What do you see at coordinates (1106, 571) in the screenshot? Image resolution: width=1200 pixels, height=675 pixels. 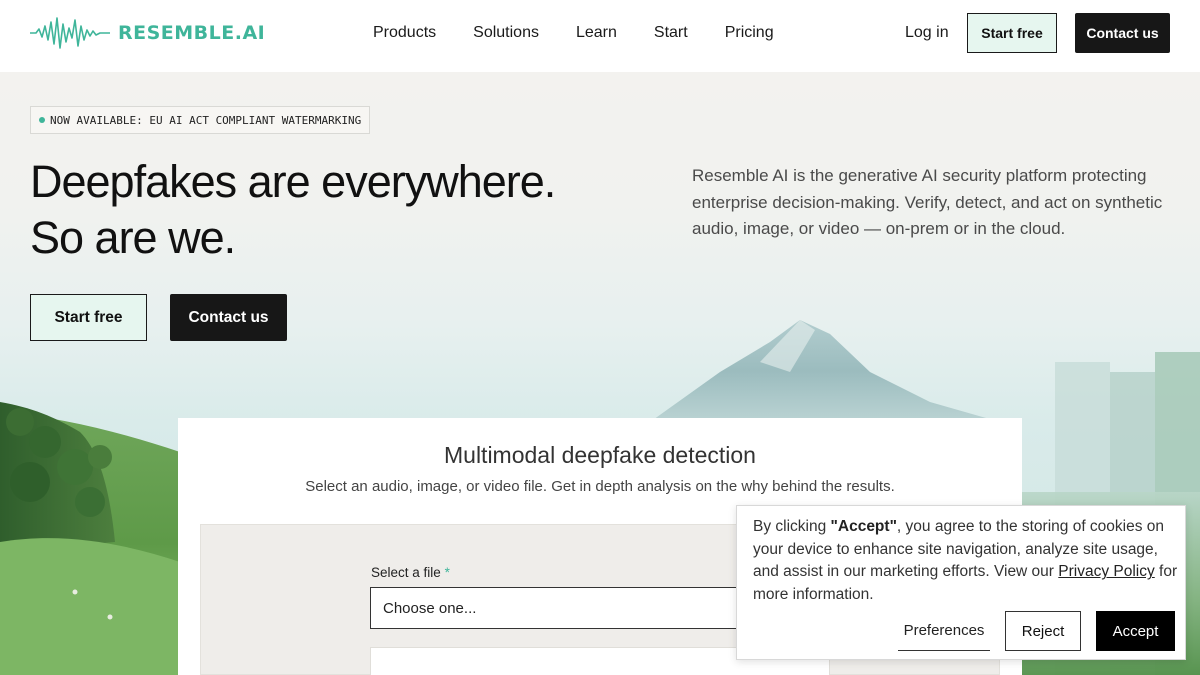 I see `privacy-policy-link: Privacy Policy` at bounding box center [1106, 571].